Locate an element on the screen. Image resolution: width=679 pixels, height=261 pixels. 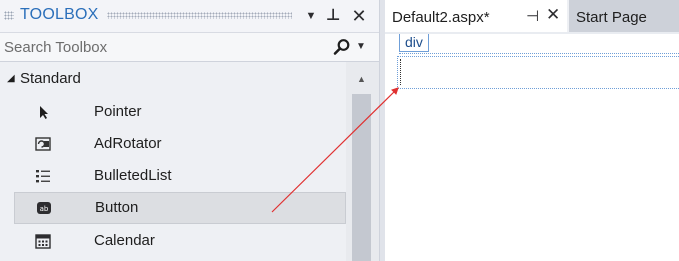
adrotator-icon is located at coordinates (43, 144).